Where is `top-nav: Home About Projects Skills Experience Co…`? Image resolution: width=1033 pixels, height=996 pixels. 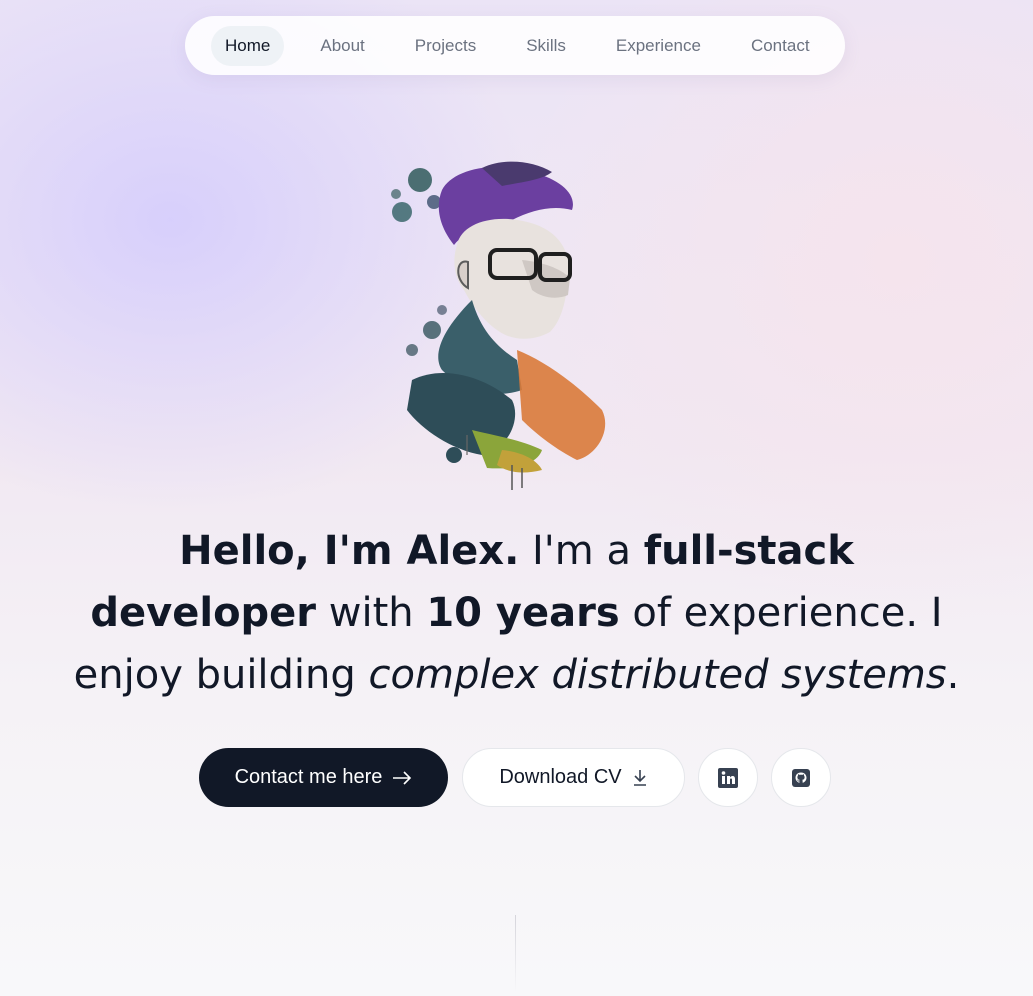 top-nav: Home About Projects Skills Experience Co… is located at coordinates (515, 45).